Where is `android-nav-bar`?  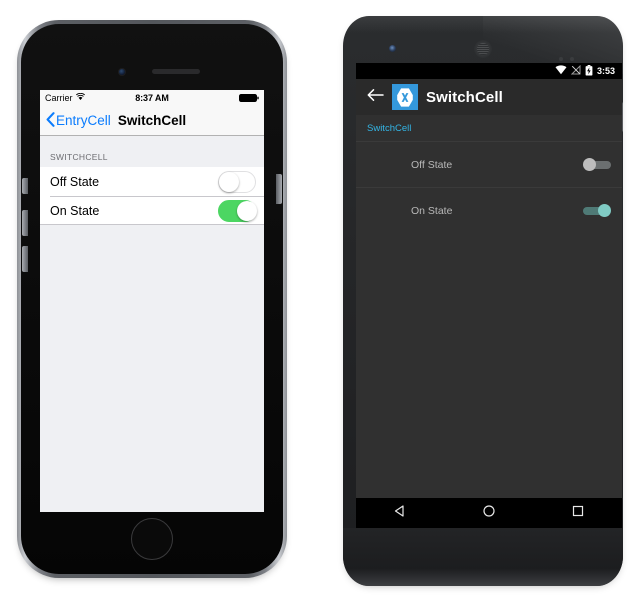
android-nav-bar is located at coordinates (489, 513).